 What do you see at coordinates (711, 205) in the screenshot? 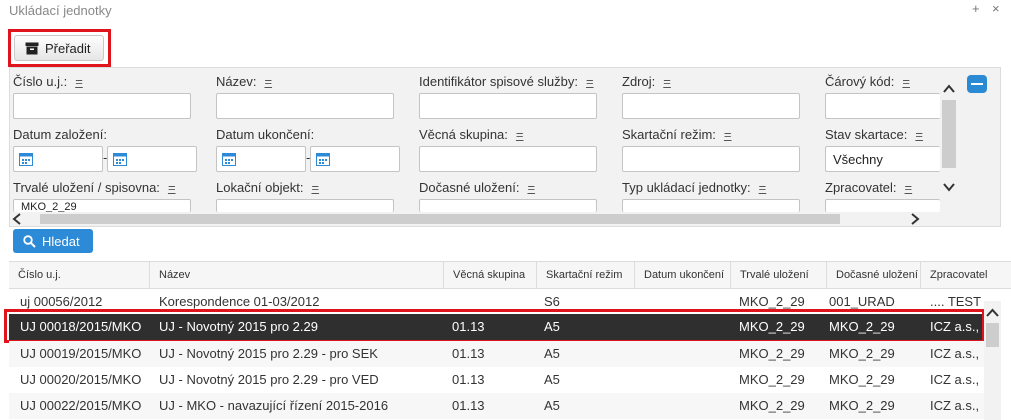
I see `filter-select-typ-uj` at bounding box center [711, 205].